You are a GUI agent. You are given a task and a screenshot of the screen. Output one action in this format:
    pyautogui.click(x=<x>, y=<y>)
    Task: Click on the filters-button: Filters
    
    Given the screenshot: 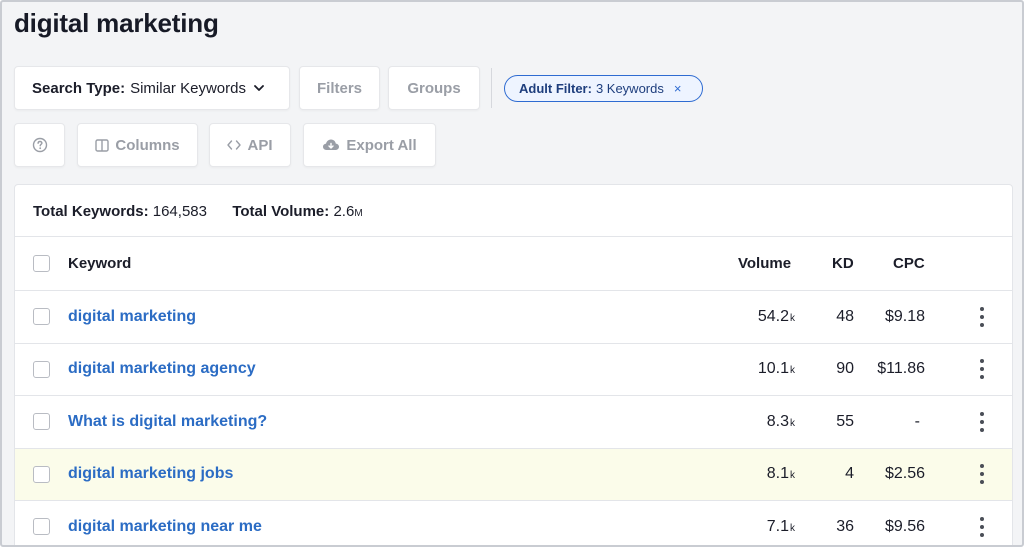 What is the action you would take?
    pyautogui.click(x=339, y=88)
    